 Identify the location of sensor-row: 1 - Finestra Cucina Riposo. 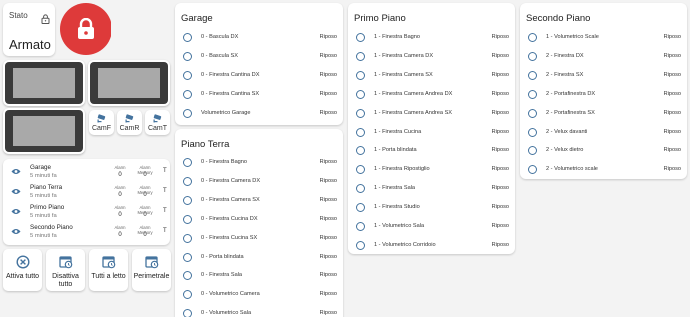
(431, 133).